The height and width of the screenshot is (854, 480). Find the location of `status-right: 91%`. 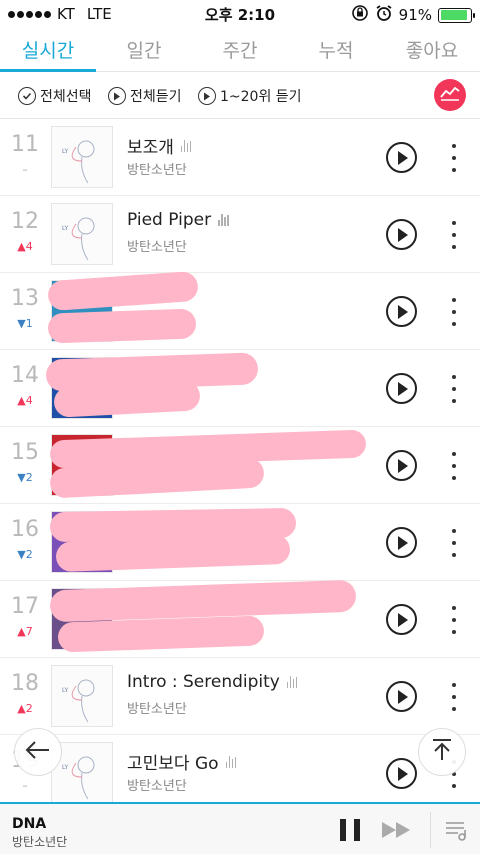

status-right: 91% is located at coordinates (413, 15).